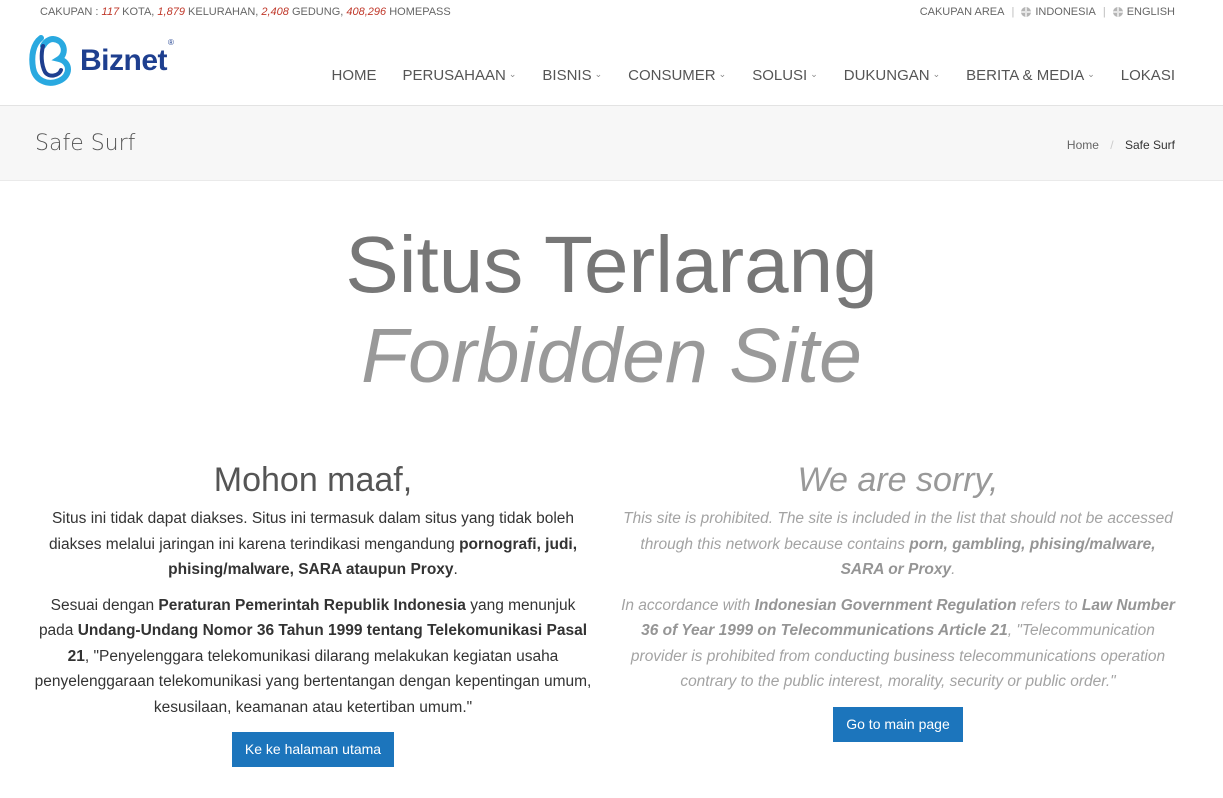 The height and width of the screenshot is (798, 1223). Describe the element at coordinates (898, 480) in the screenshot. I see `notice-heading-english: We are sorry,` at that location.